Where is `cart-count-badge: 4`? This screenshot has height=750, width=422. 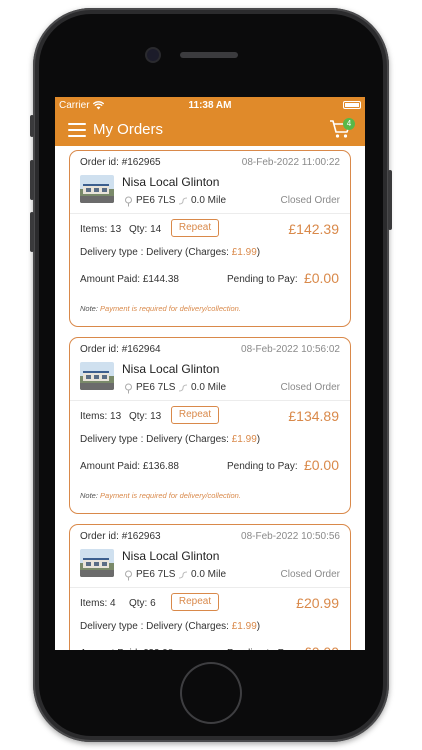 cart-count-badge: 4 is located at coordinates (349, 124).